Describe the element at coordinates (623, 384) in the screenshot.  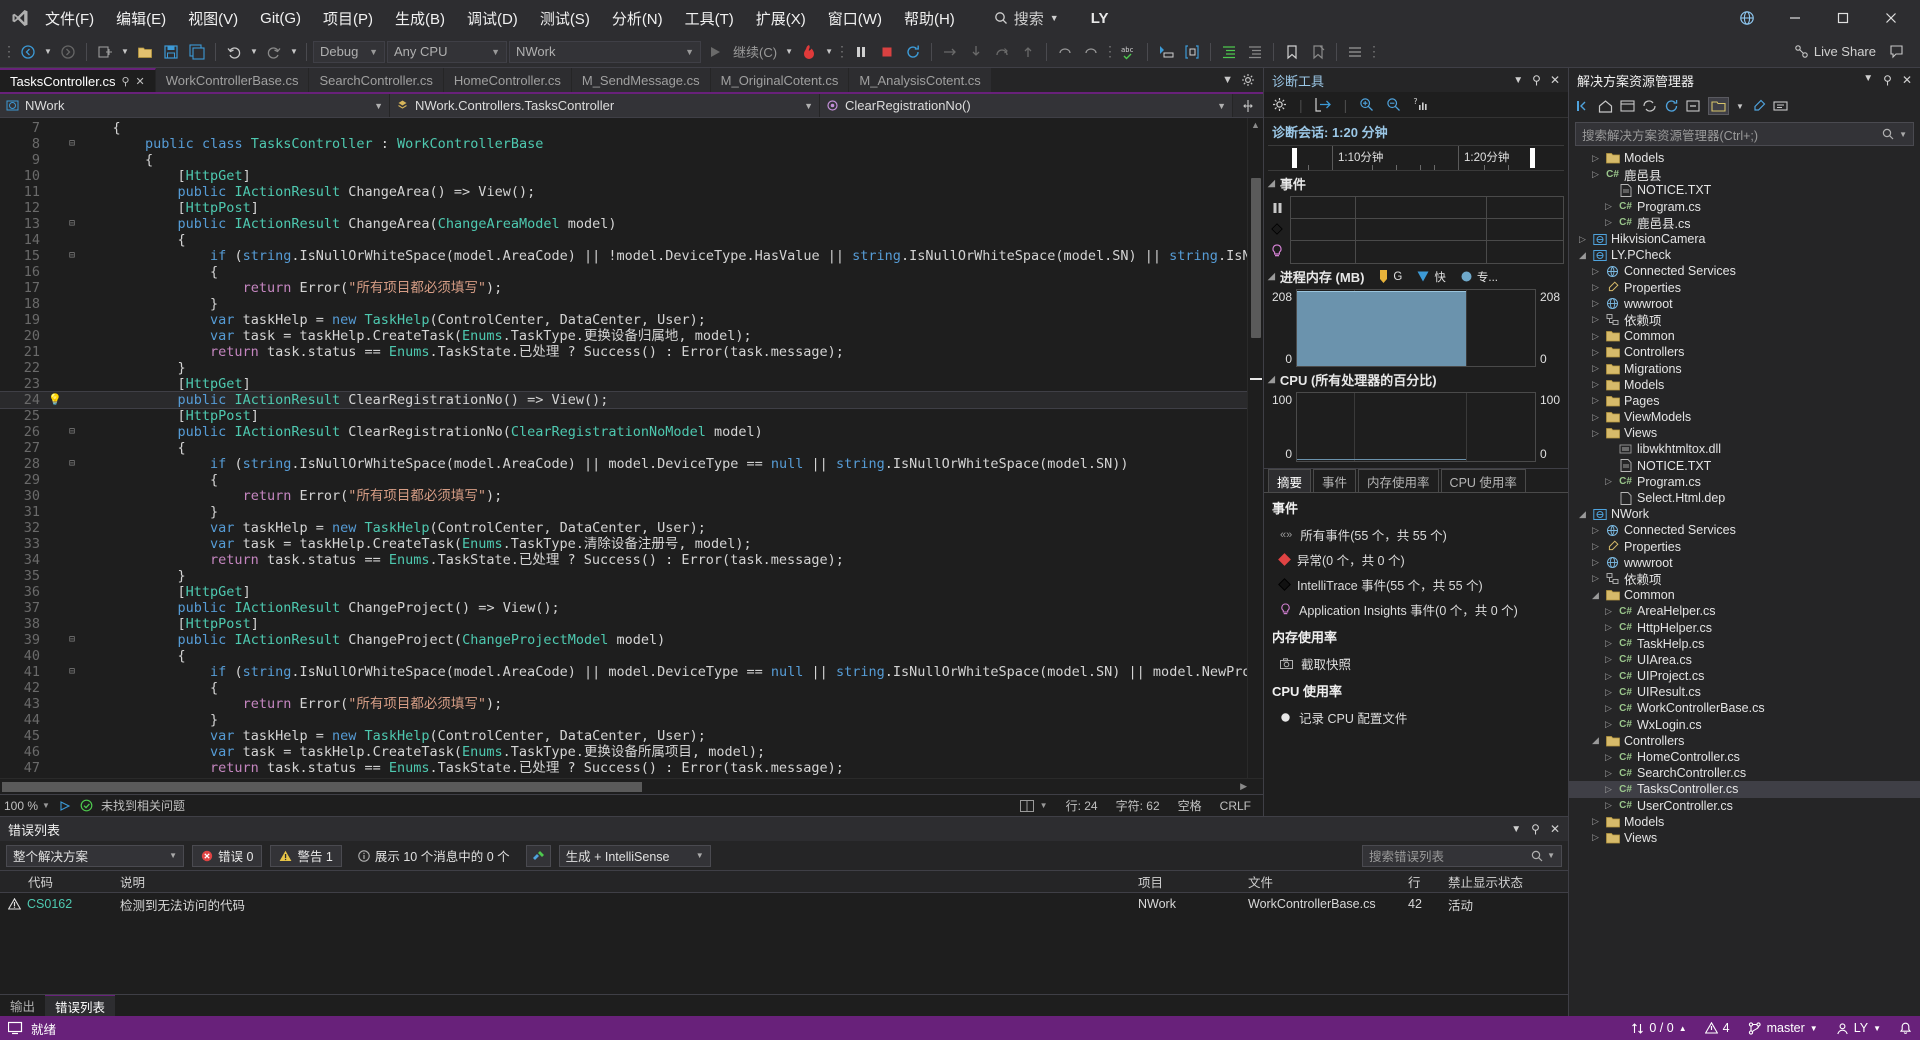
I see `code-line: 23 [HttpGet]` at that location.